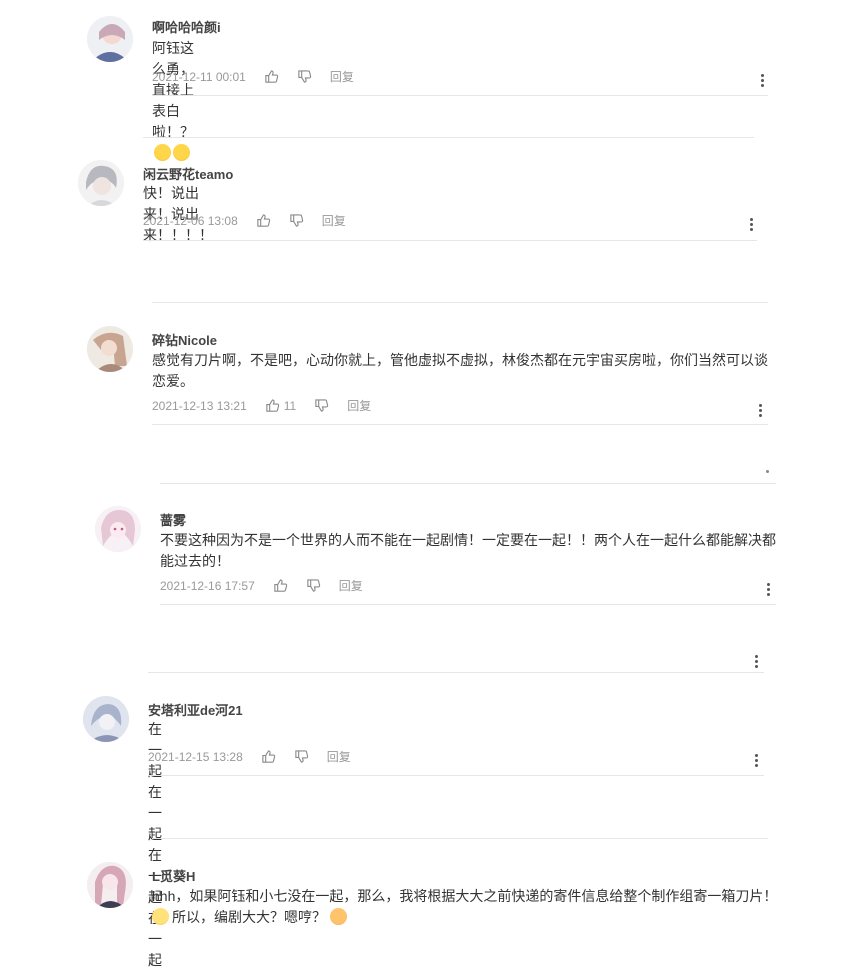 This screenshot has width=850, height=971. I want to click on like-count: 11, so click(290, 405).